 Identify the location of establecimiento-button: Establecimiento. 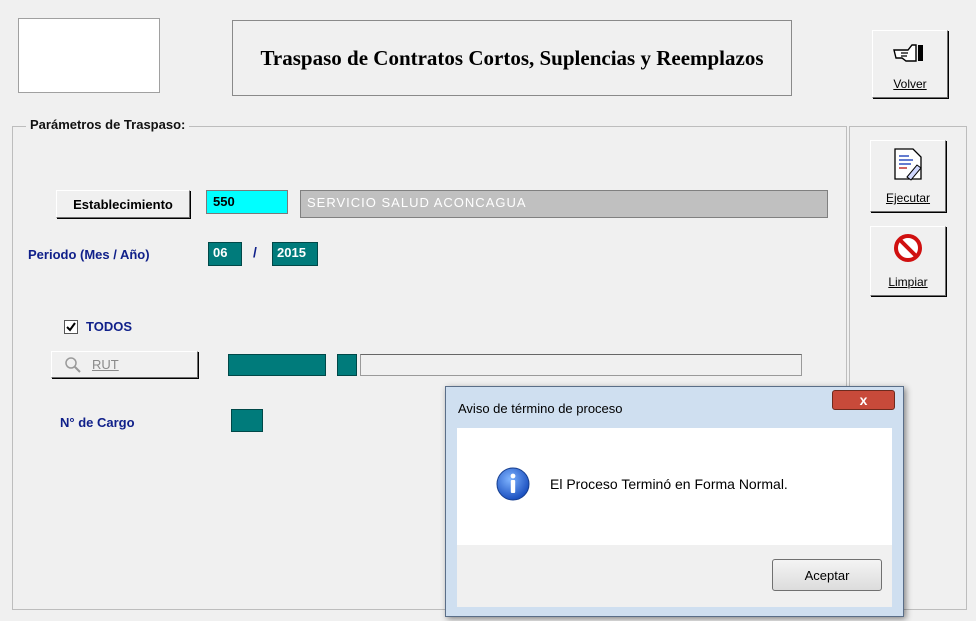
(123, 204).